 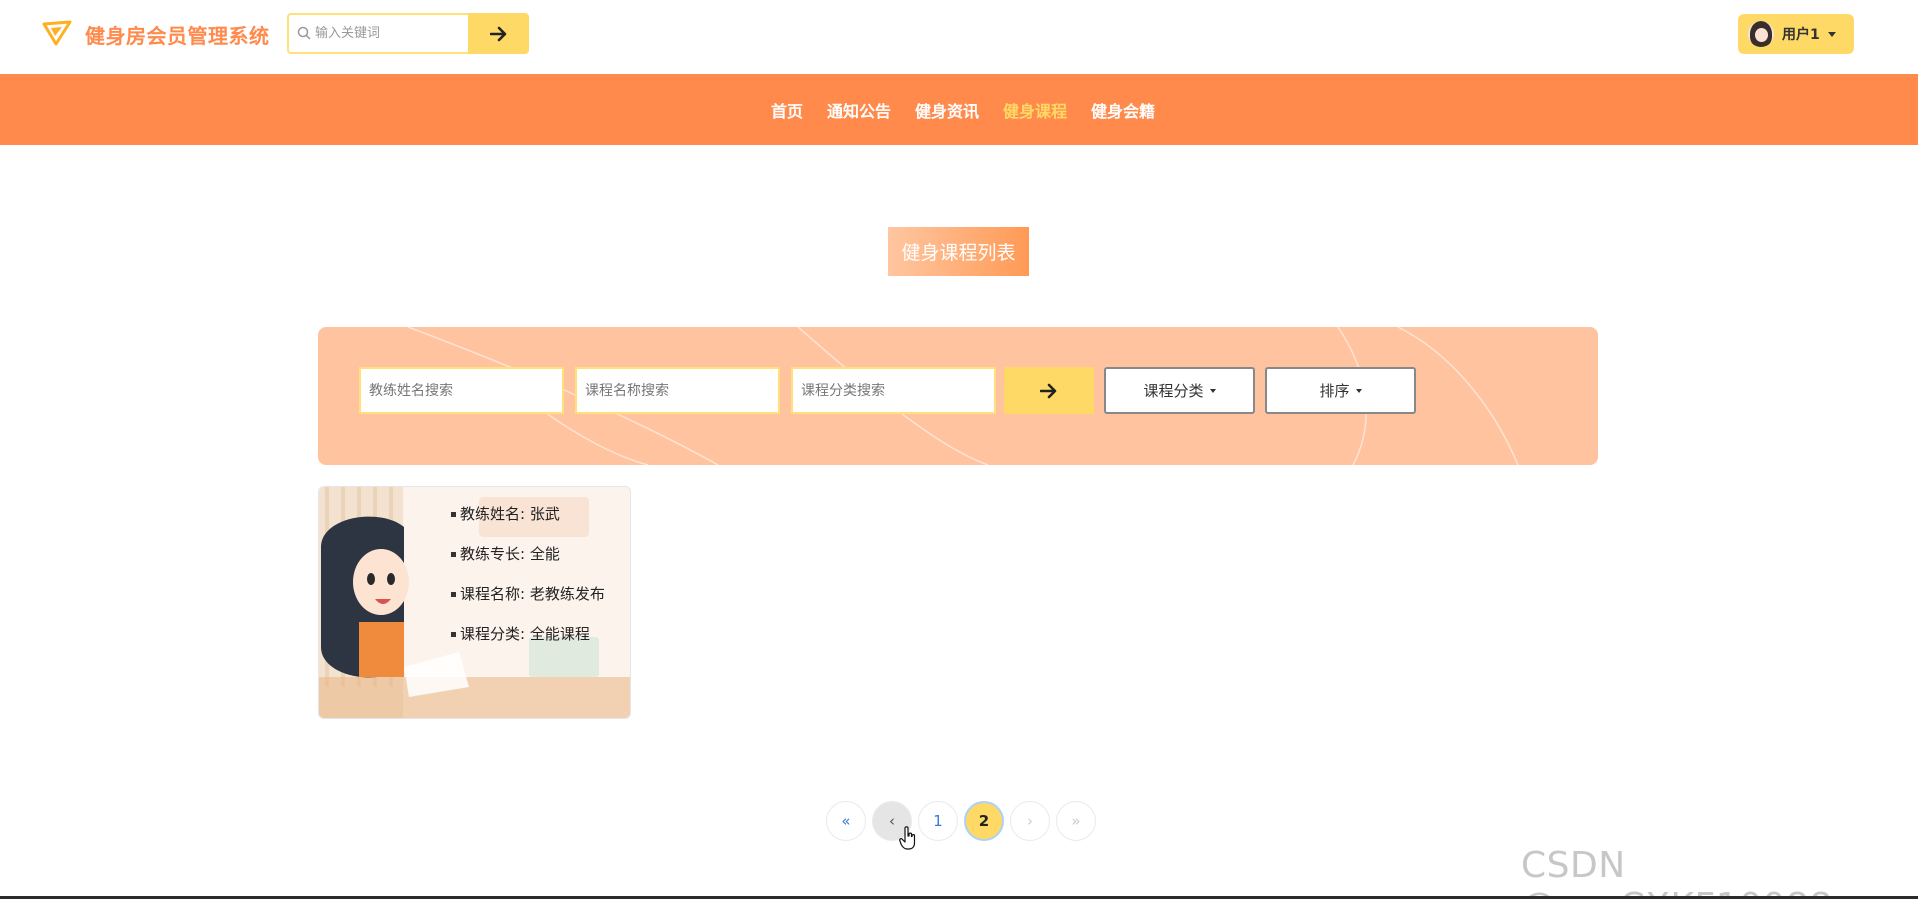 What do you see at coordinates (787, 110) in the screenshot?
I see `nav-item-home: 首页` at bounding box center [787, 110].